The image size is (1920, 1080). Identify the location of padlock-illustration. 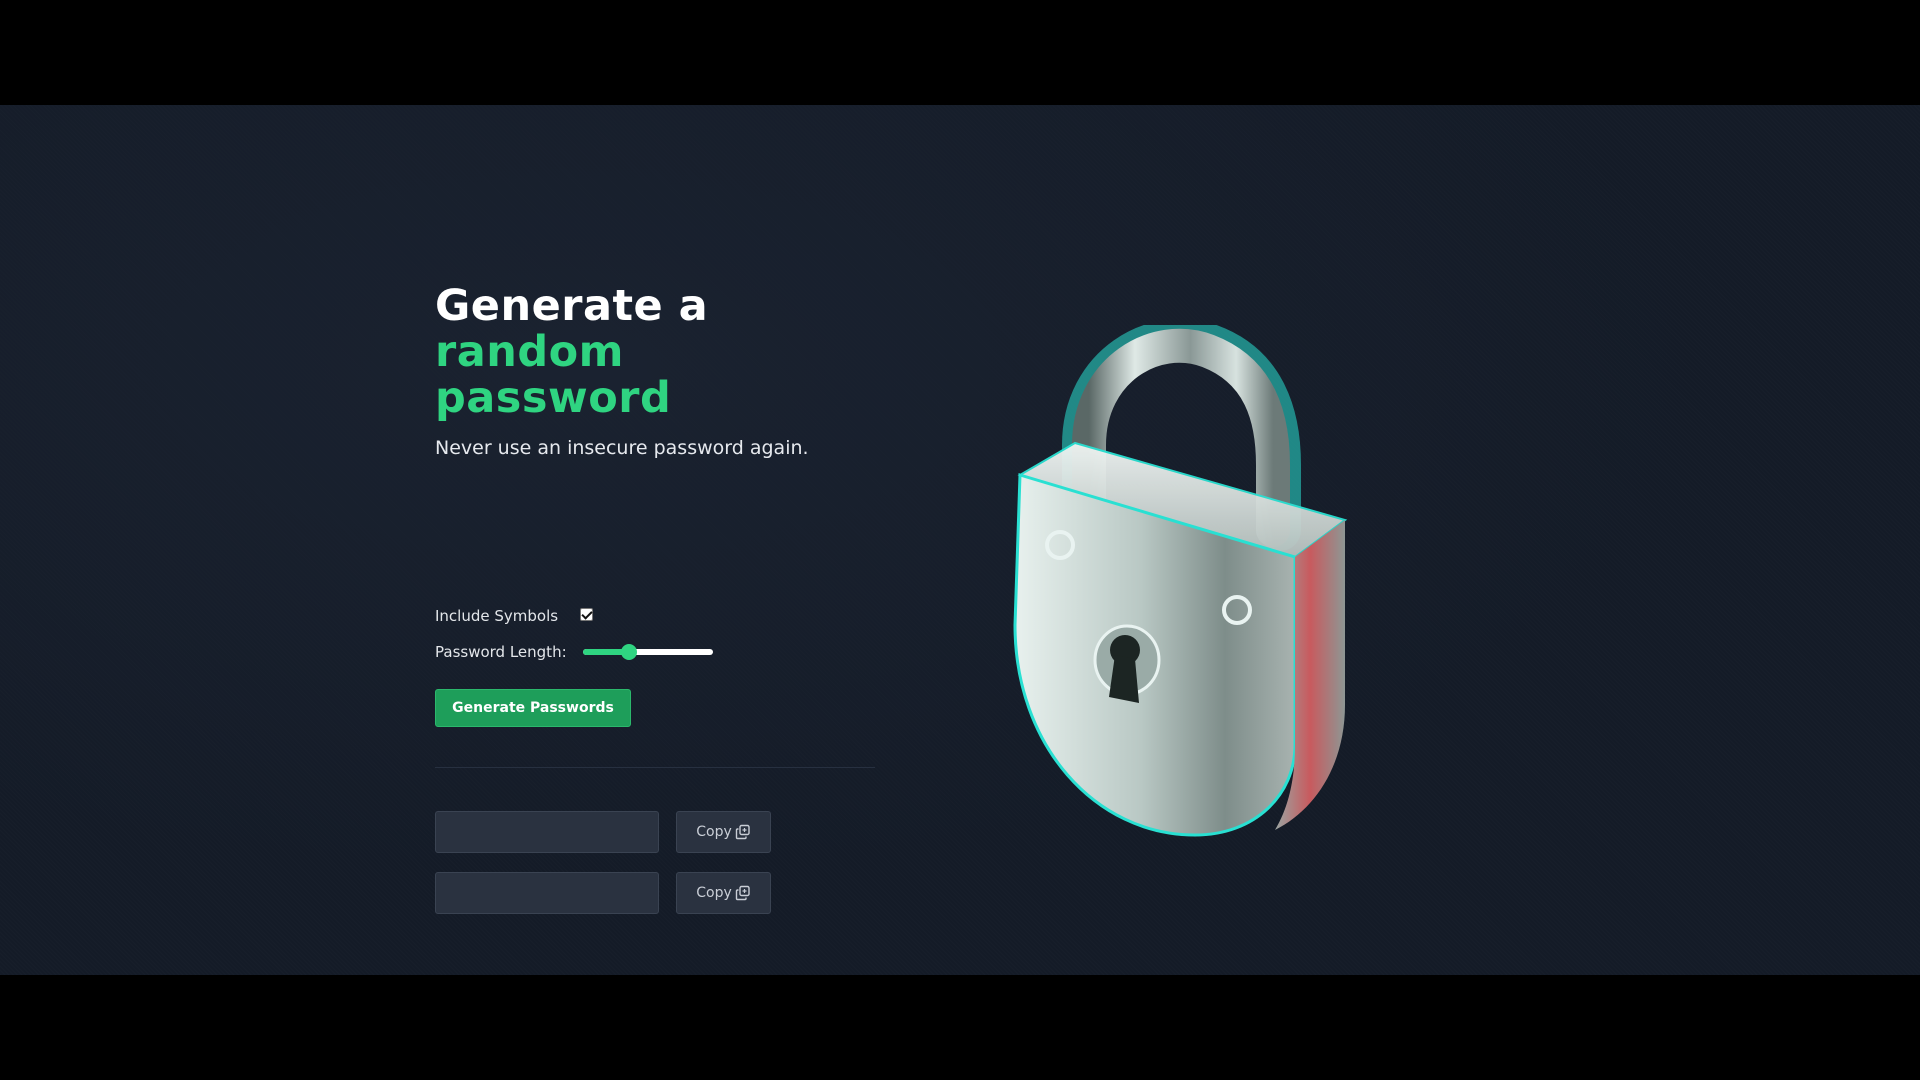
(1180, 581).